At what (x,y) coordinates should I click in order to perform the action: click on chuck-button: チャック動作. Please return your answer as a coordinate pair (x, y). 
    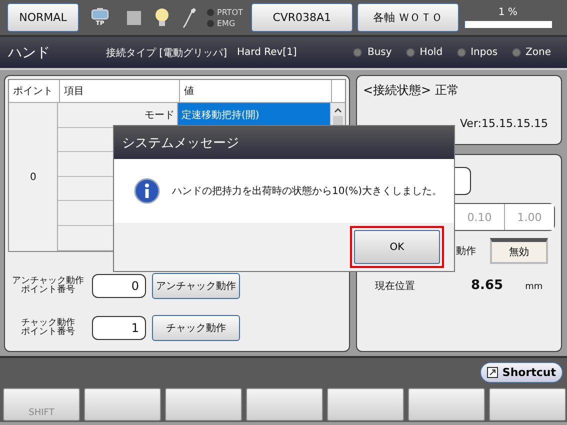
    Looking at the image, I should click on (196, 328).